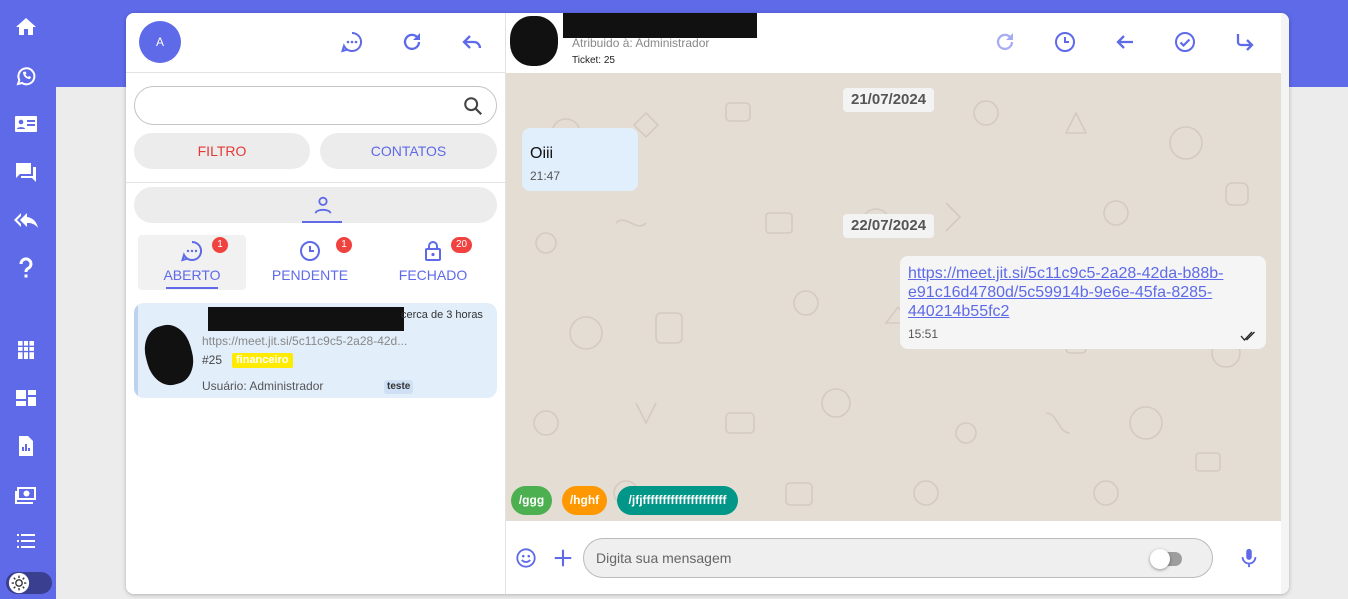 This screenshot has height=599, width=1348. Describe the element at coordinates (526, 558) in the screenshot. I see `emoji-icon` at that location.